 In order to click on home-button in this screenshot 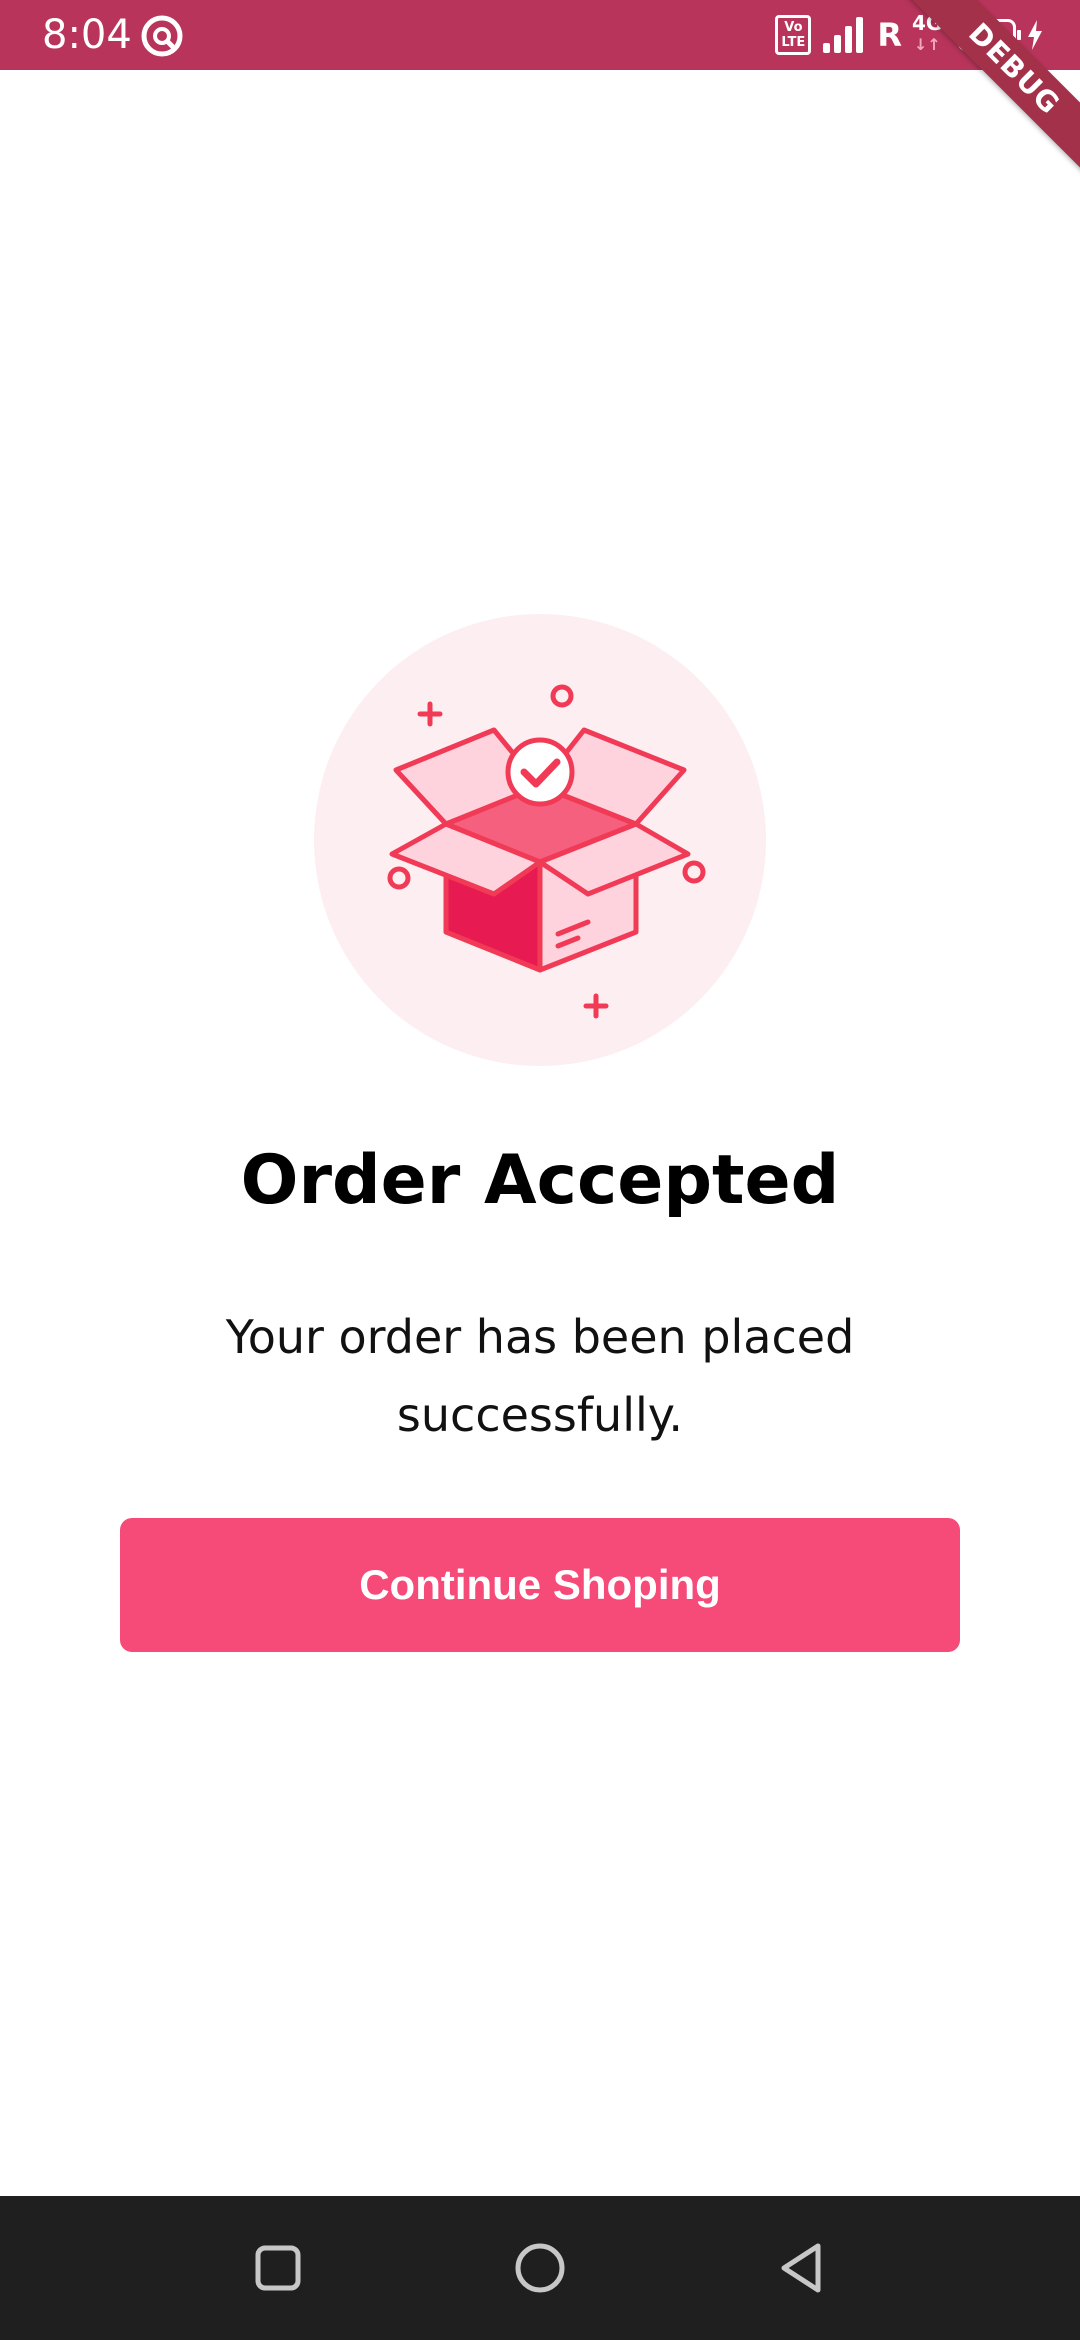, I will do `click(540, 2268)`.